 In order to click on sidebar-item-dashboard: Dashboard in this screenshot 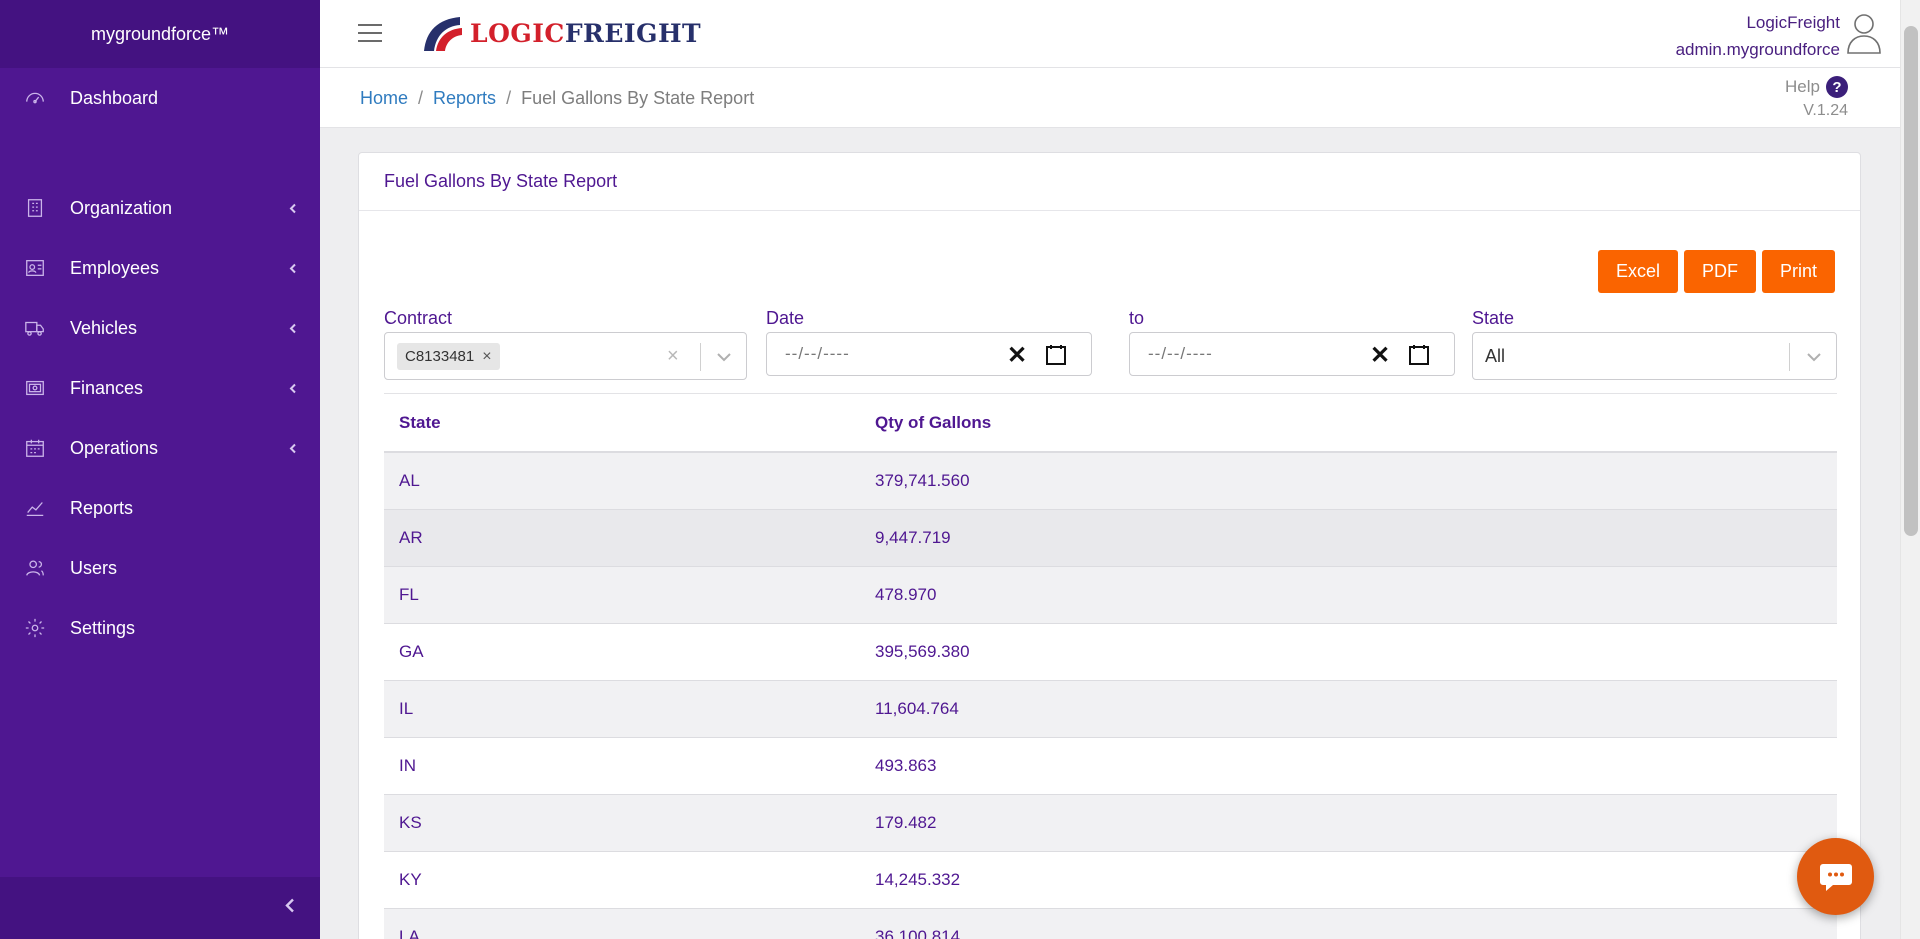, I will do `click(160, 98)`.